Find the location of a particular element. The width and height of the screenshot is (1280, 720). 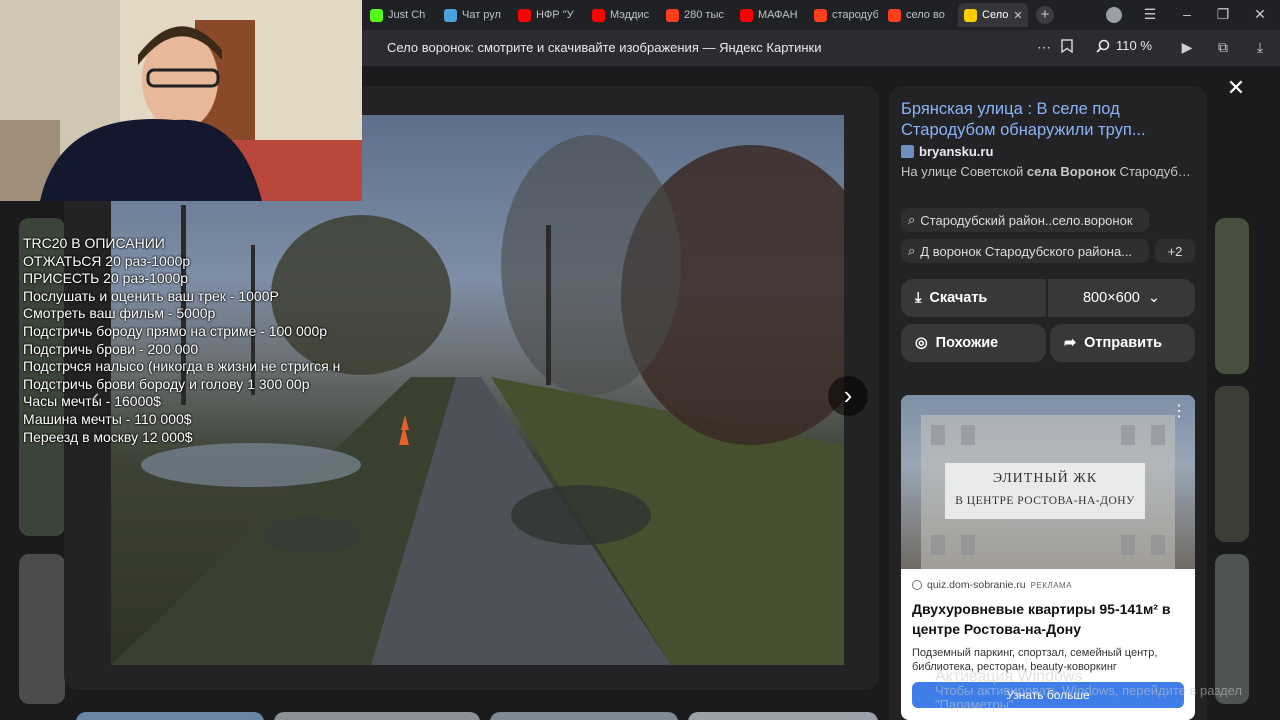

ad-image: ЭЛИТНЫЙ ЖК В ЦЕНТРЕ РОСТОВА-НА-ДОНУ ⋮ is located at coordinates (1048, 482).